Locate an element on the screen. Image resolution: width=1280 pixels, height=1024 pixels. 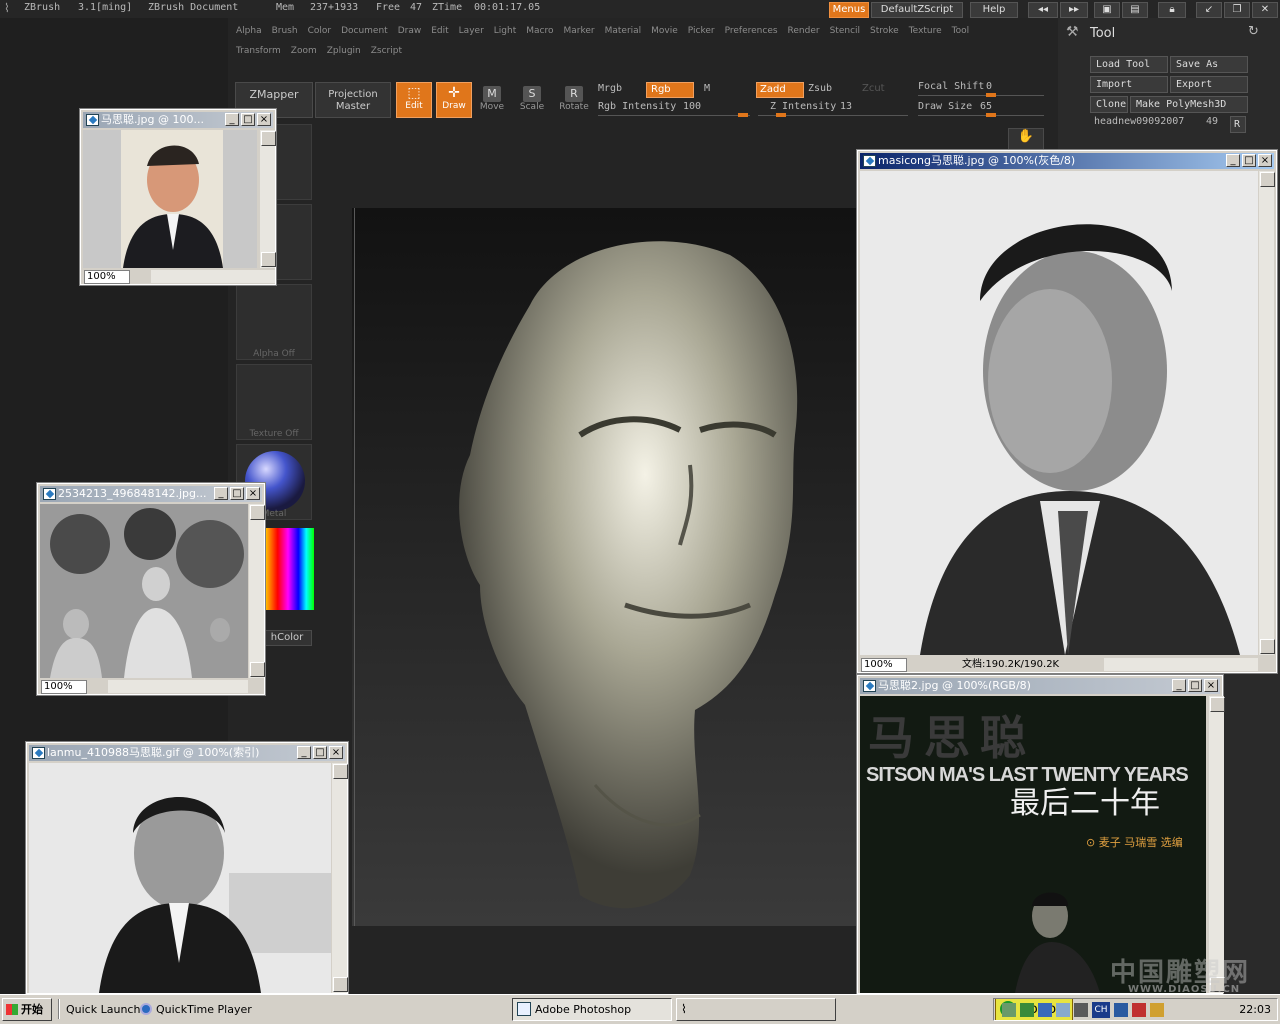
tray-app-icon is located at coordinates (1027, 1010).